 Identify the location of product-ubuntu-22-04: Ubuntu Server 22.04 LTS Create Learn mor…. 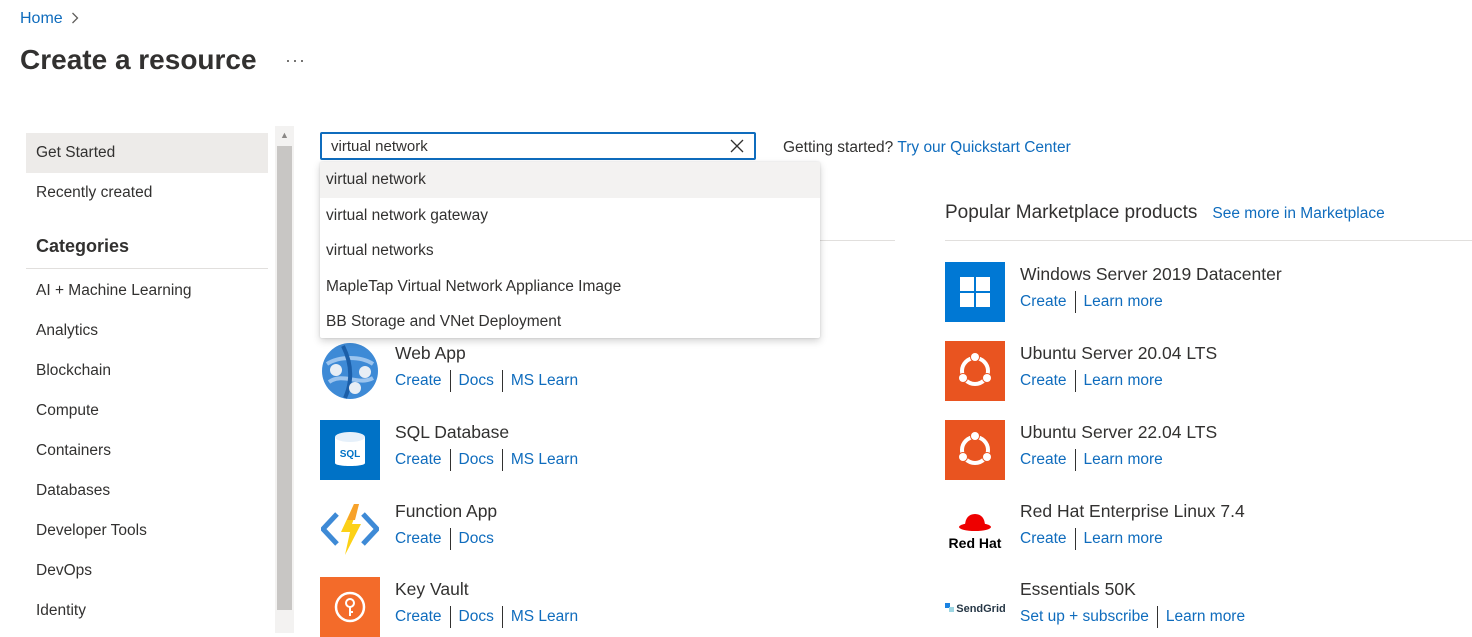
(1081, 450).